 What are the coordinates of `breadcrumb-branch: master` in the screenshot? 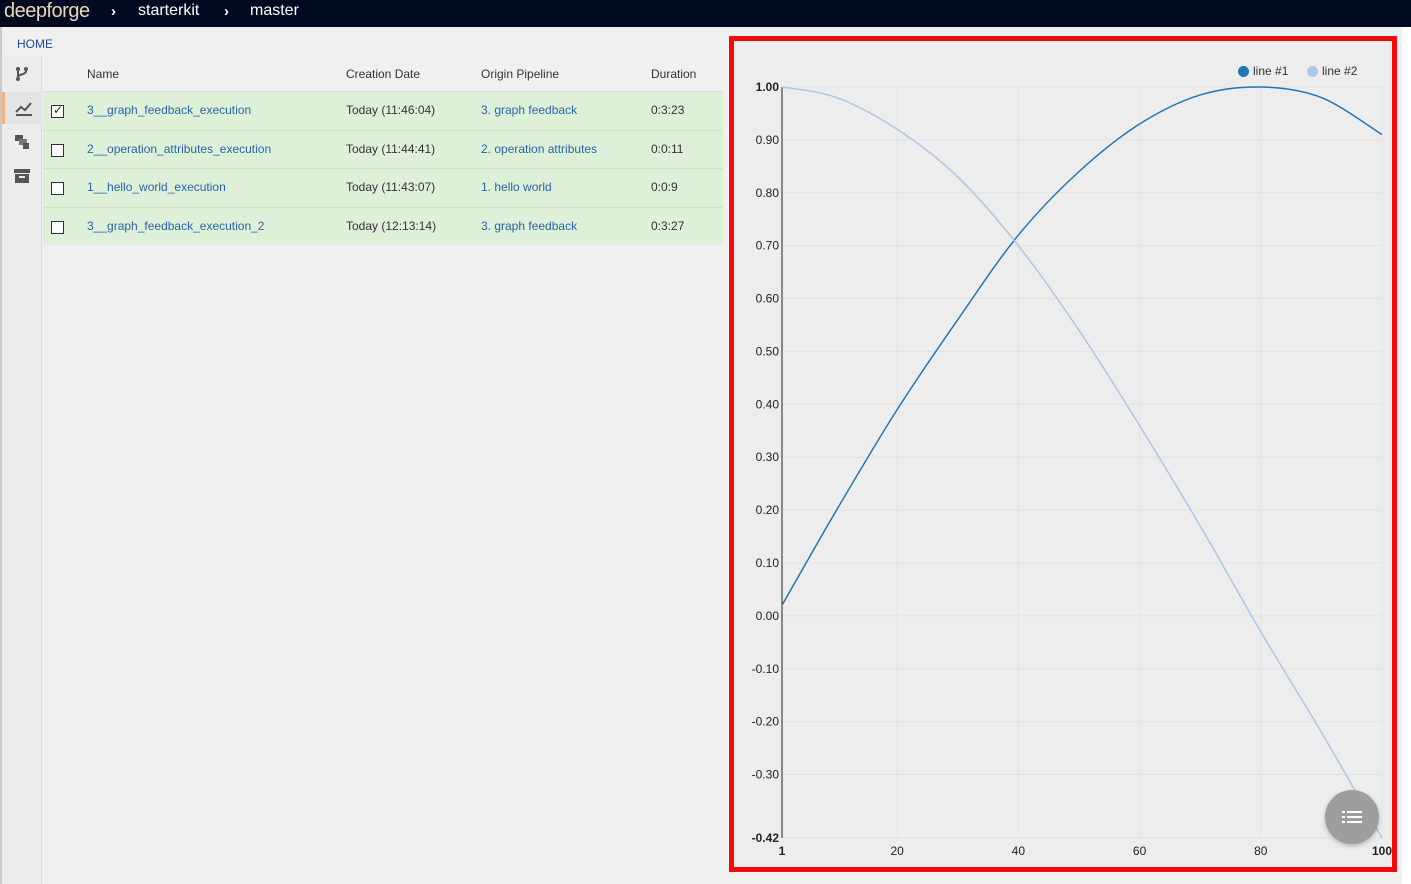 It's located at (274, 11).